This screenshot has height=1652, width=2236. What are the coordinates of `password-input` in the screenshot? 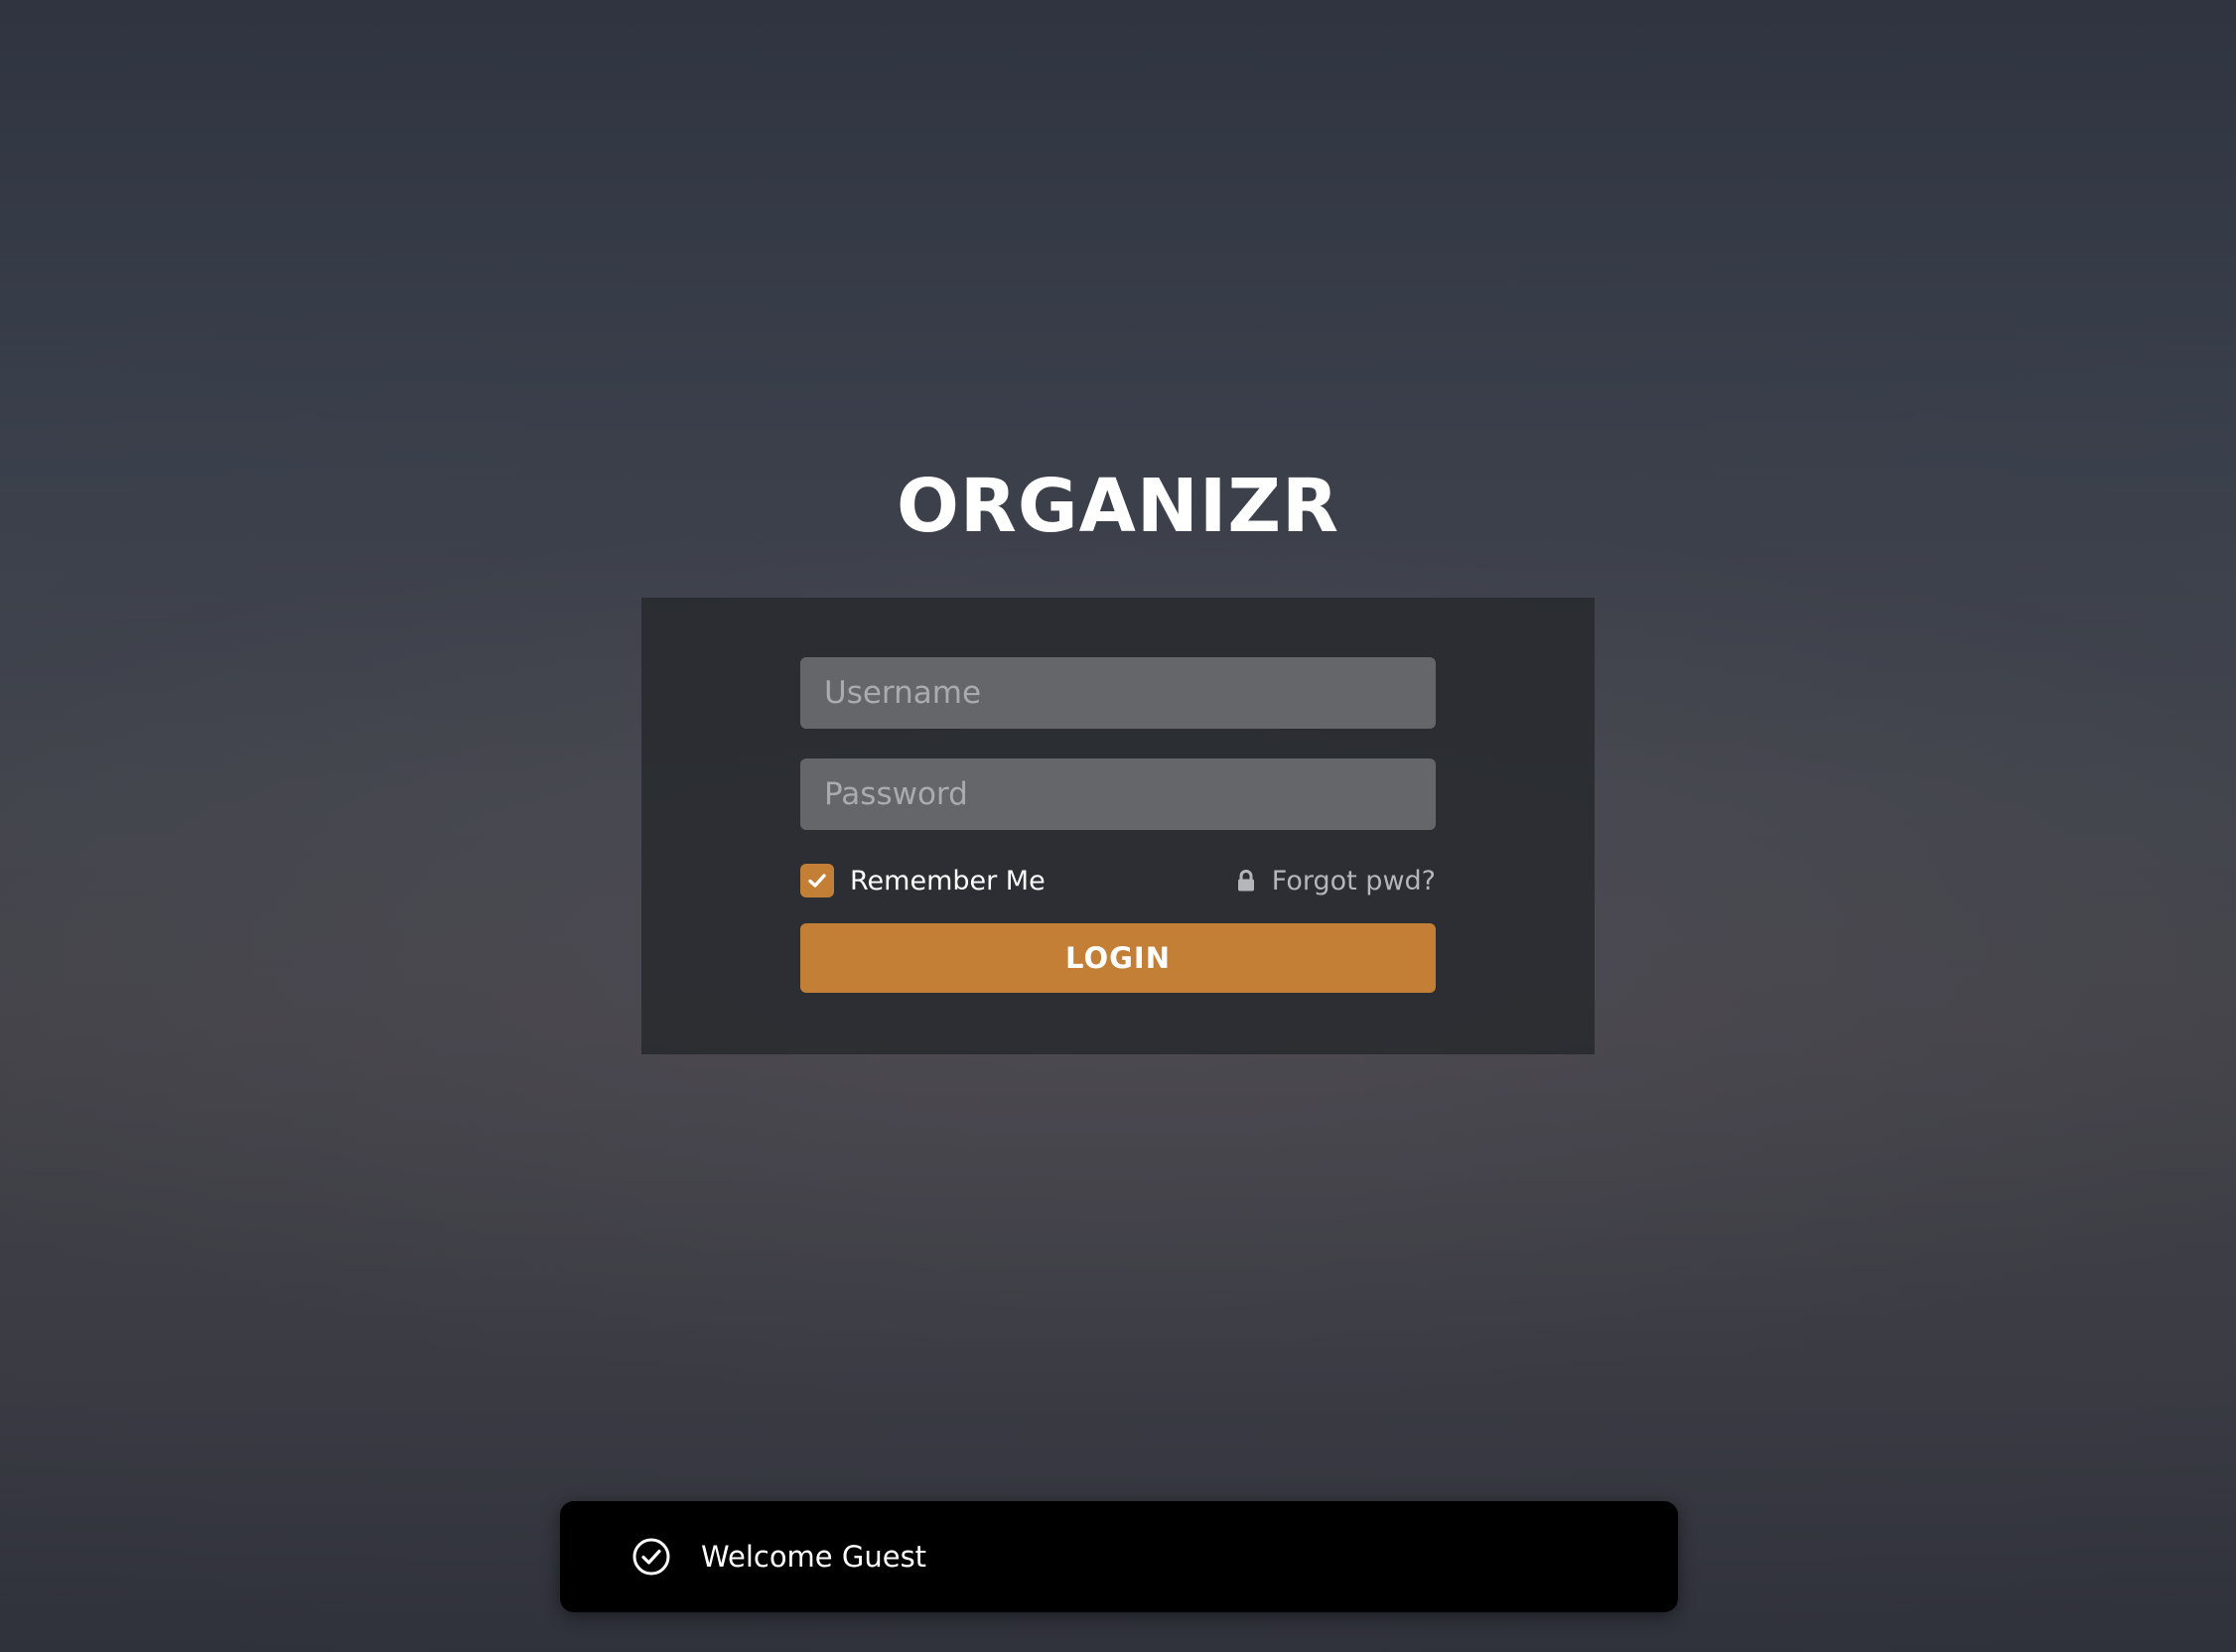 It's located at (1118, 794).